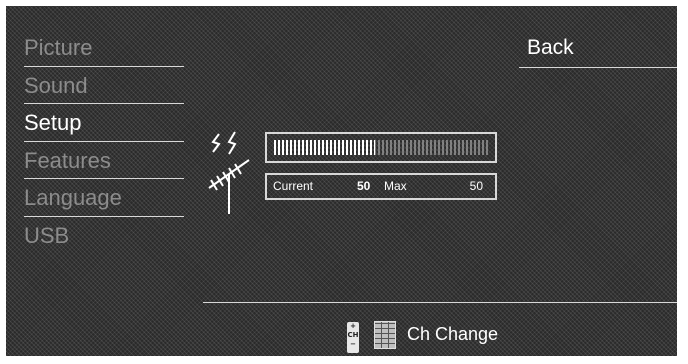  I want to click on current-label: Current, so click(293, 186).